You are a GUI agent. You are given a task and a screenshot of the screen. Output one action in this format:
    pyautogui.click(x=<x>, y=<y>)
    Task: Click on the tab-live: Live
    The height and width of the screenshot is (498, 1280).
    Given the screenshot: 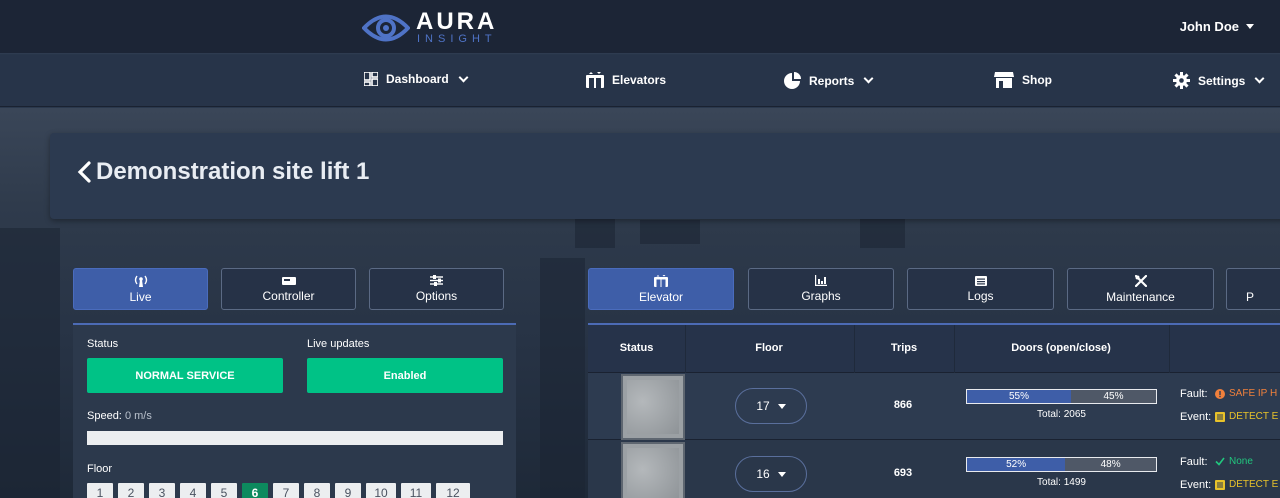 What is the action you would take?
    pyautogui.click(x=140, y=289)
    